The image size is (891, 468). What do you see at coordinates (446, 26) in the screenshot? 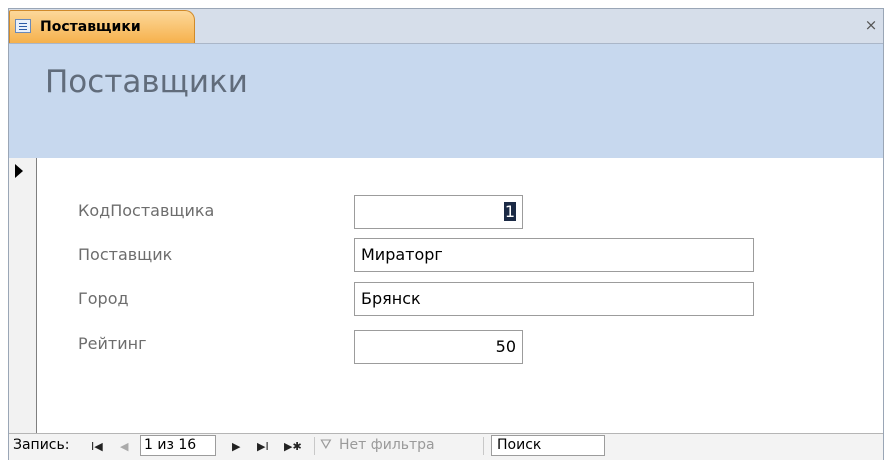
I see `document-tab-bar: Поставщики ×` at bounding box center [446, 26].